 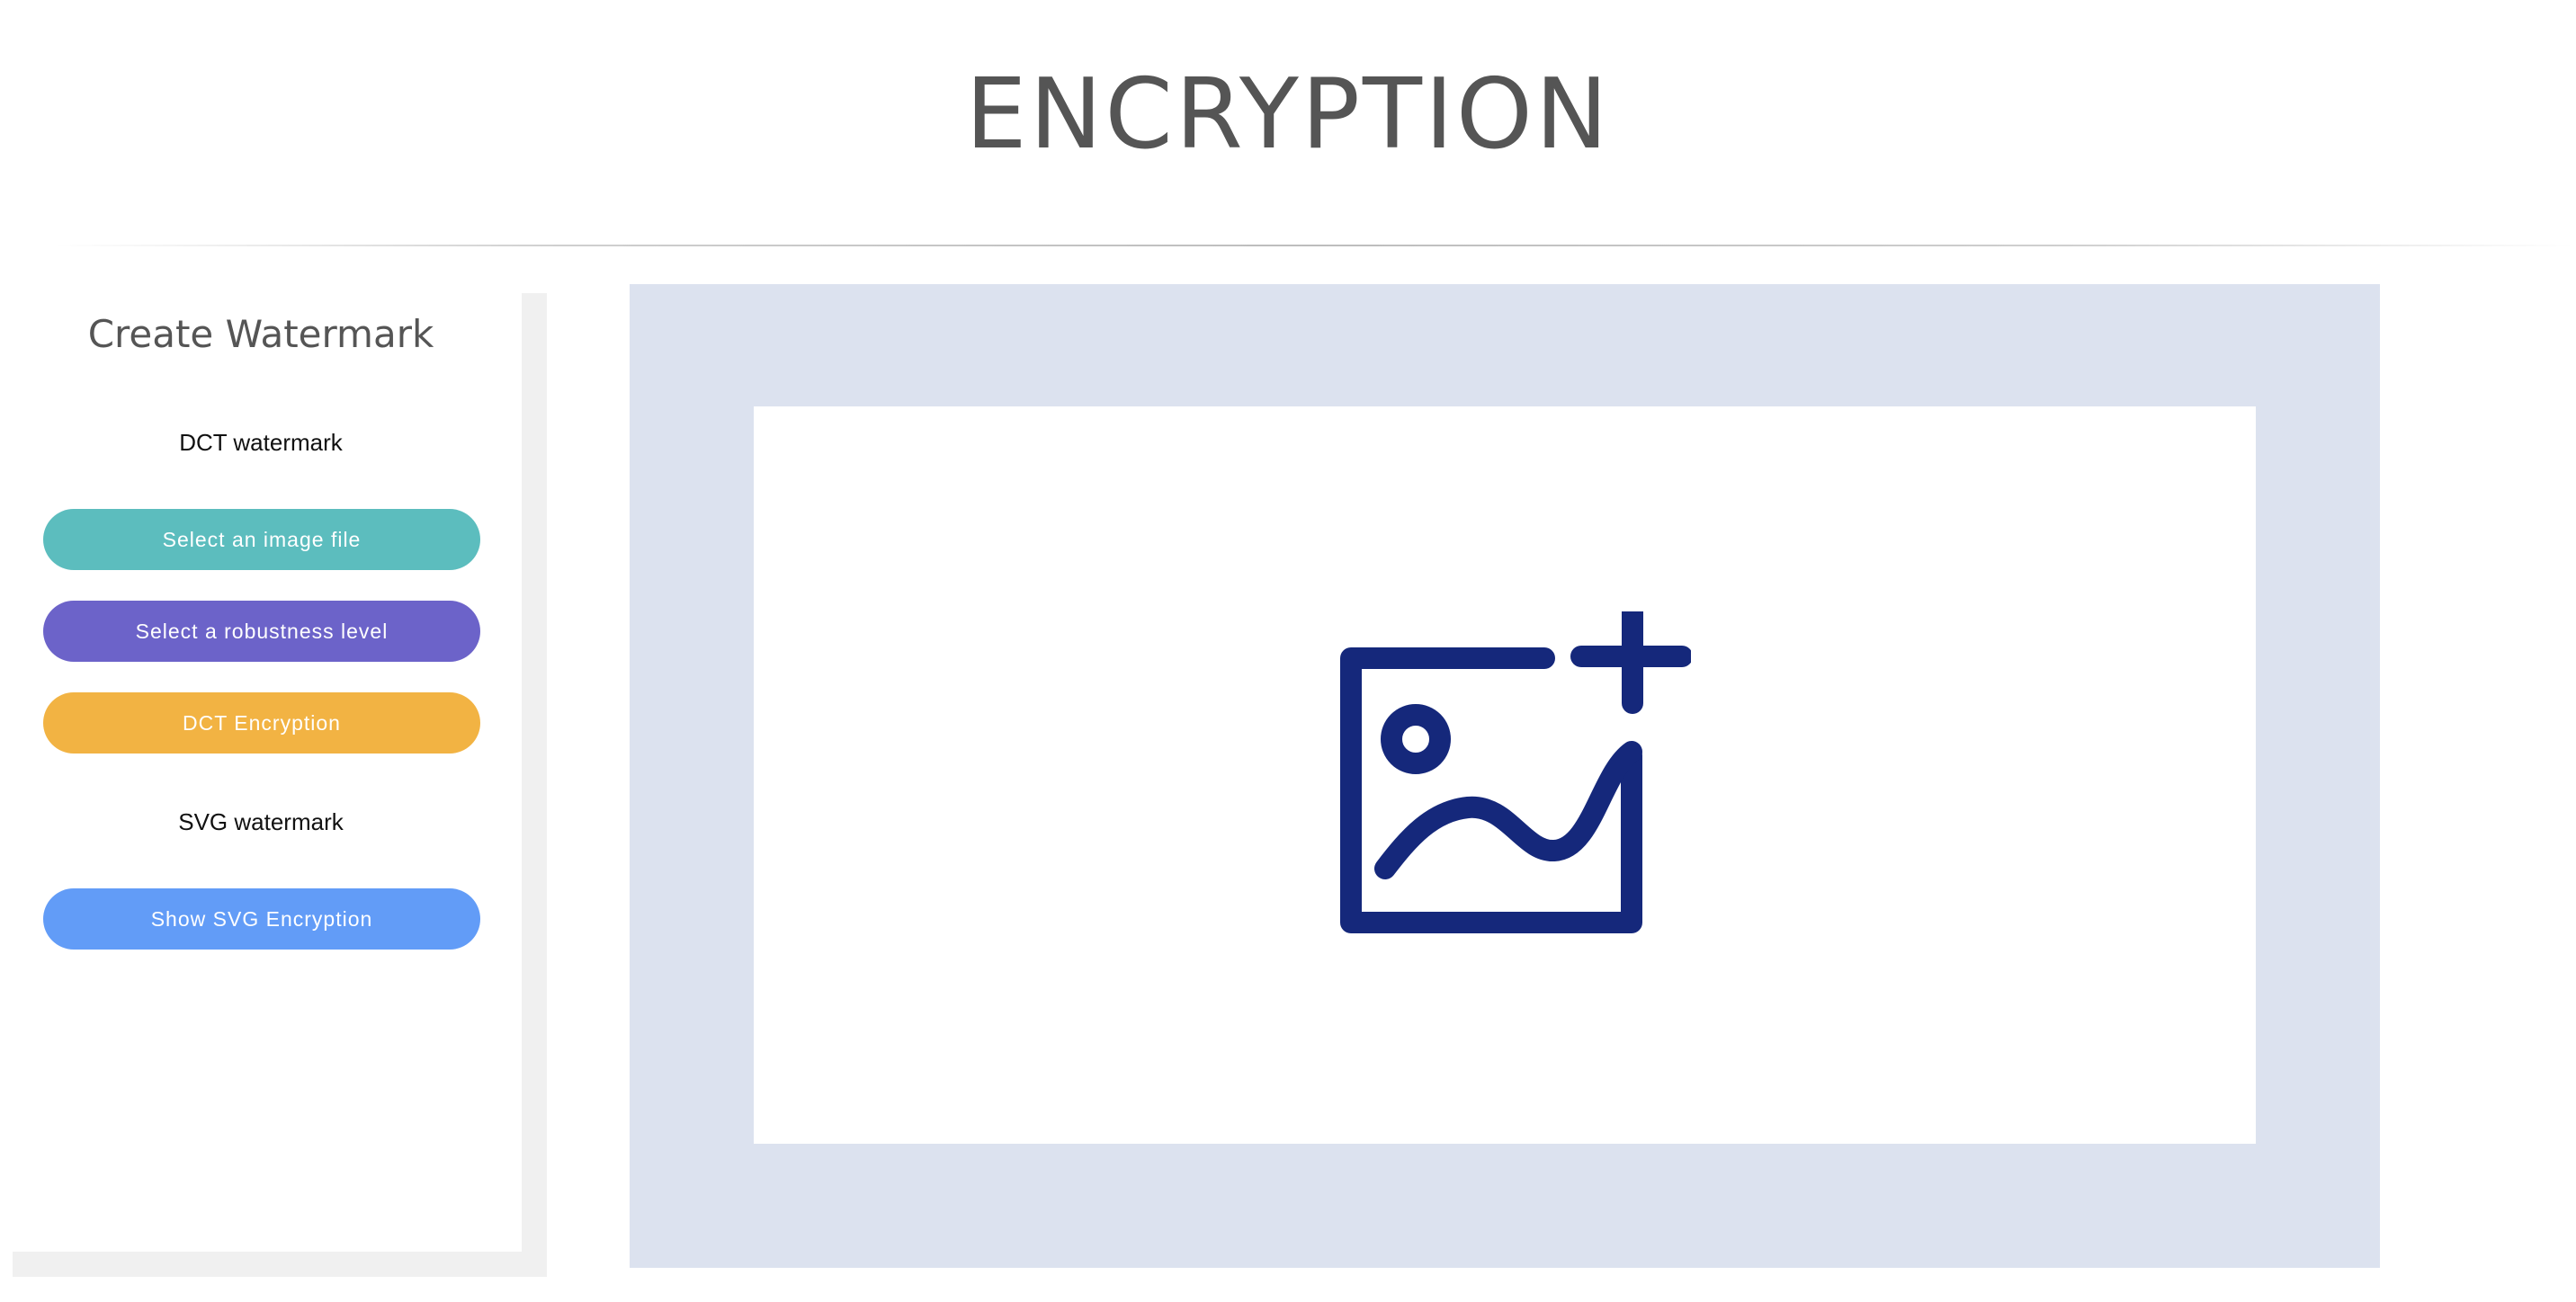 What do you see at coordinates (1511, 773) in the screenshot?
I see `add-image-icon` at bounding box center [1511, 773].